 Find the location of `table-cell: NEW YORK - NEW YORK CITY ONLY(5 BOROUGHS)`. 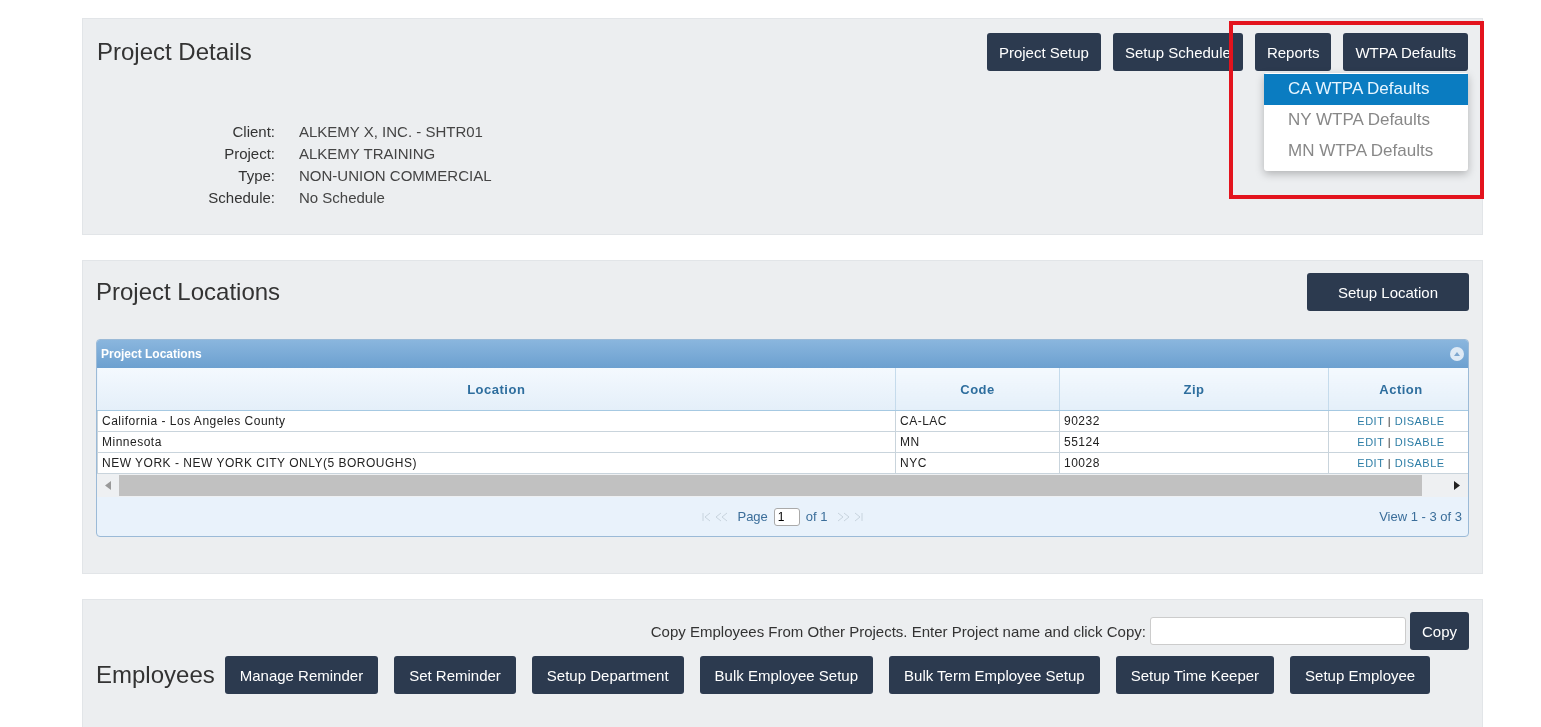

table-cell: NEW YORK - NEW YORK CITY ONLY(5 BOROUGHS) is located at coordinates (496, 463).